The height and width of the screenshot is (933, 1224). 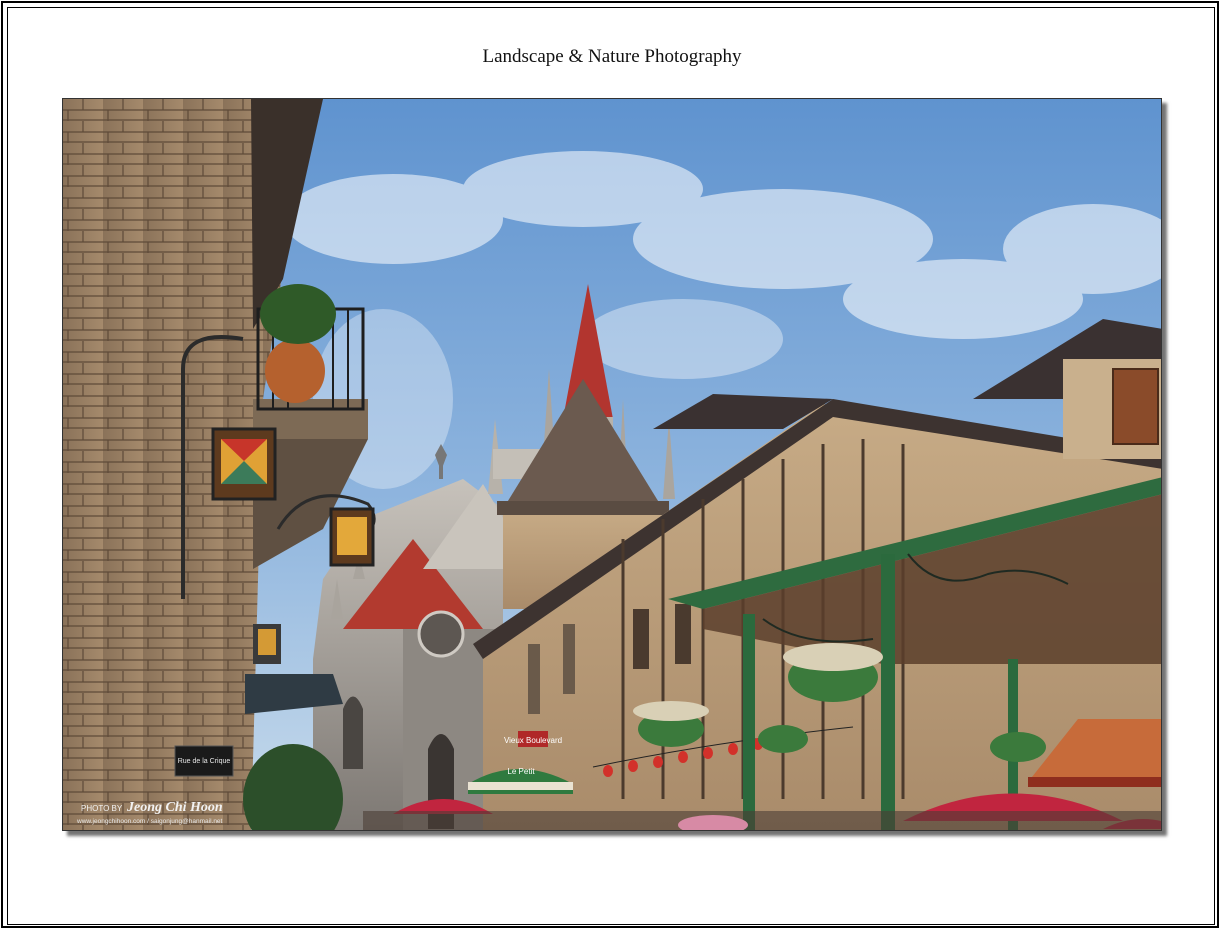 I want to click on watermark-prefix: PHOTO BY, so click(x=102, y=808).